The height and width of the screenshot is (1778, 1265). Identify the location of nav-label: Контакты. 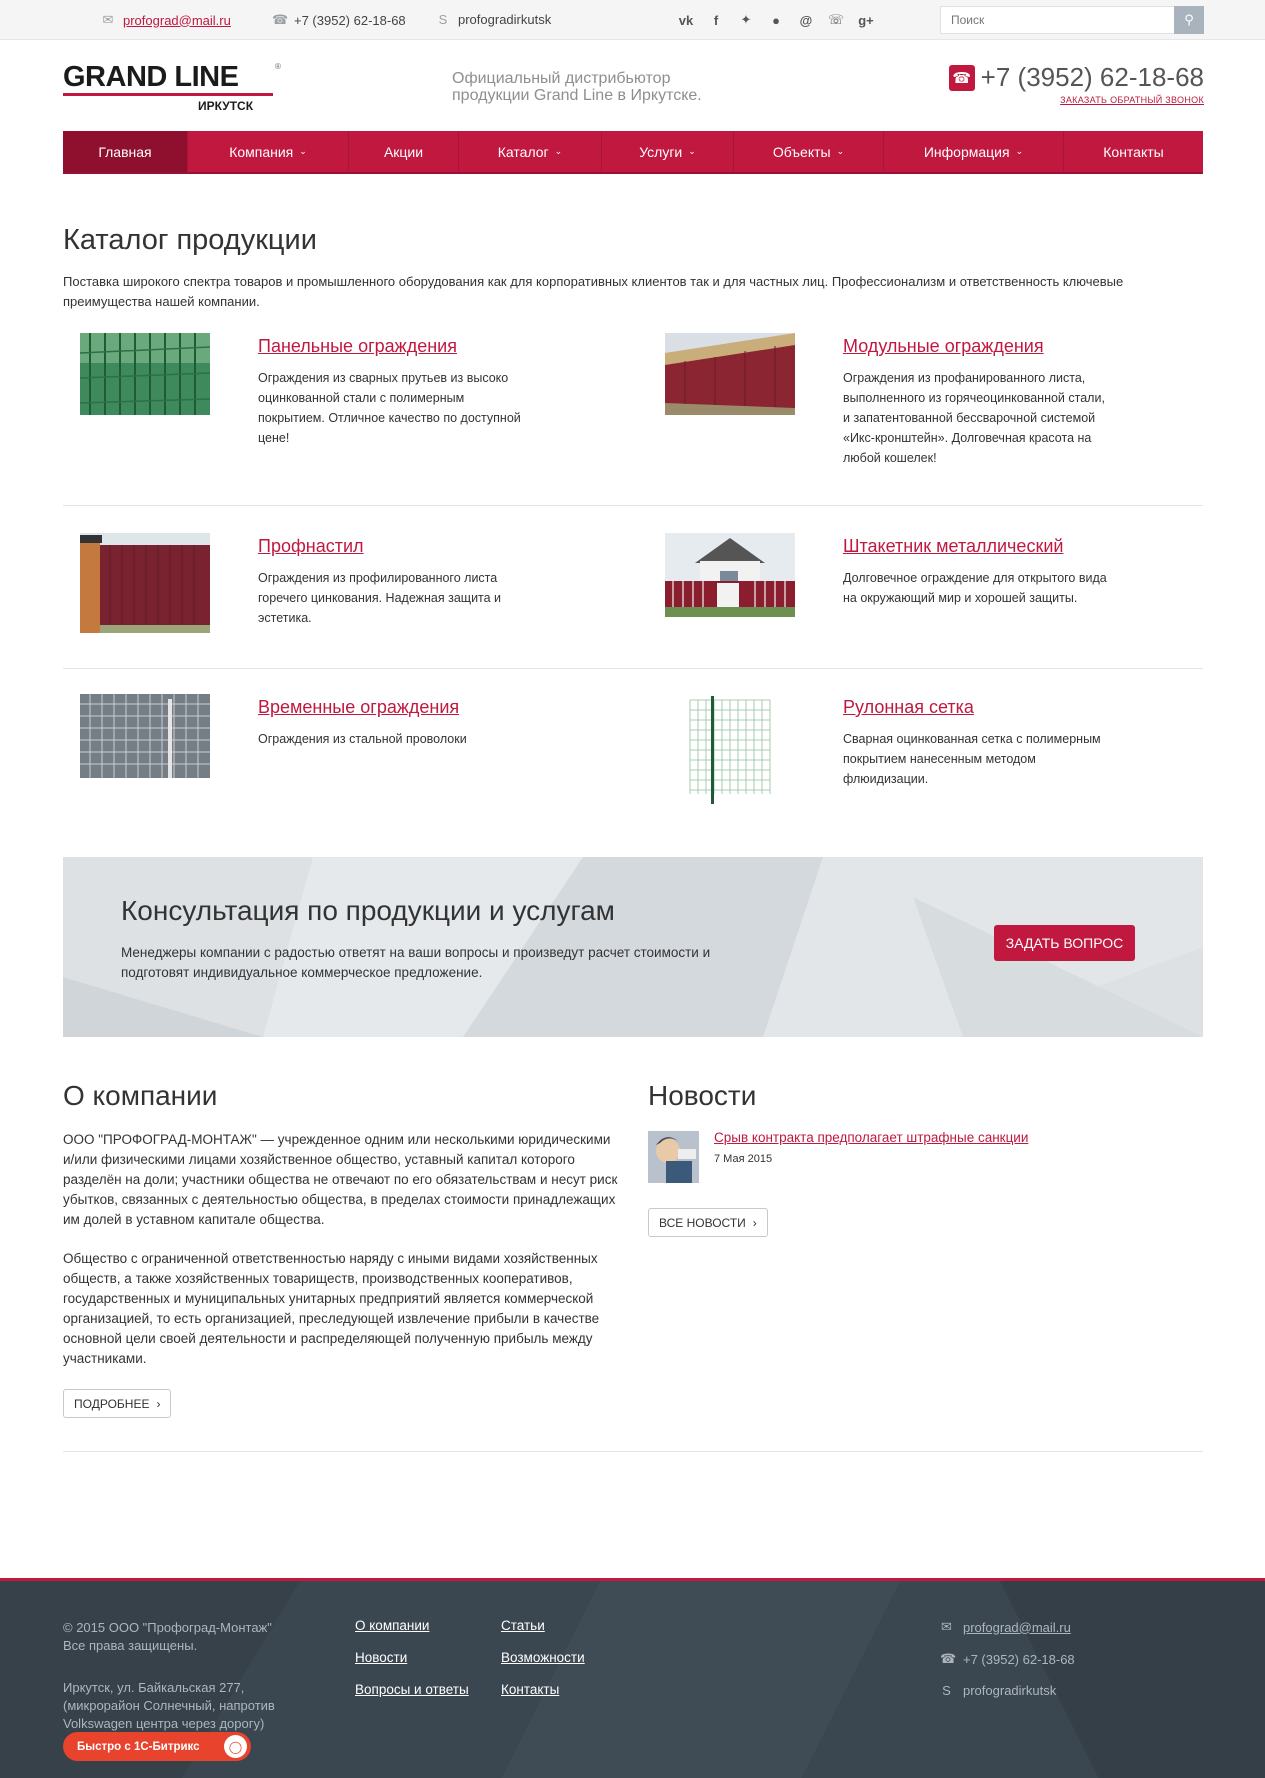
(1133, 151).